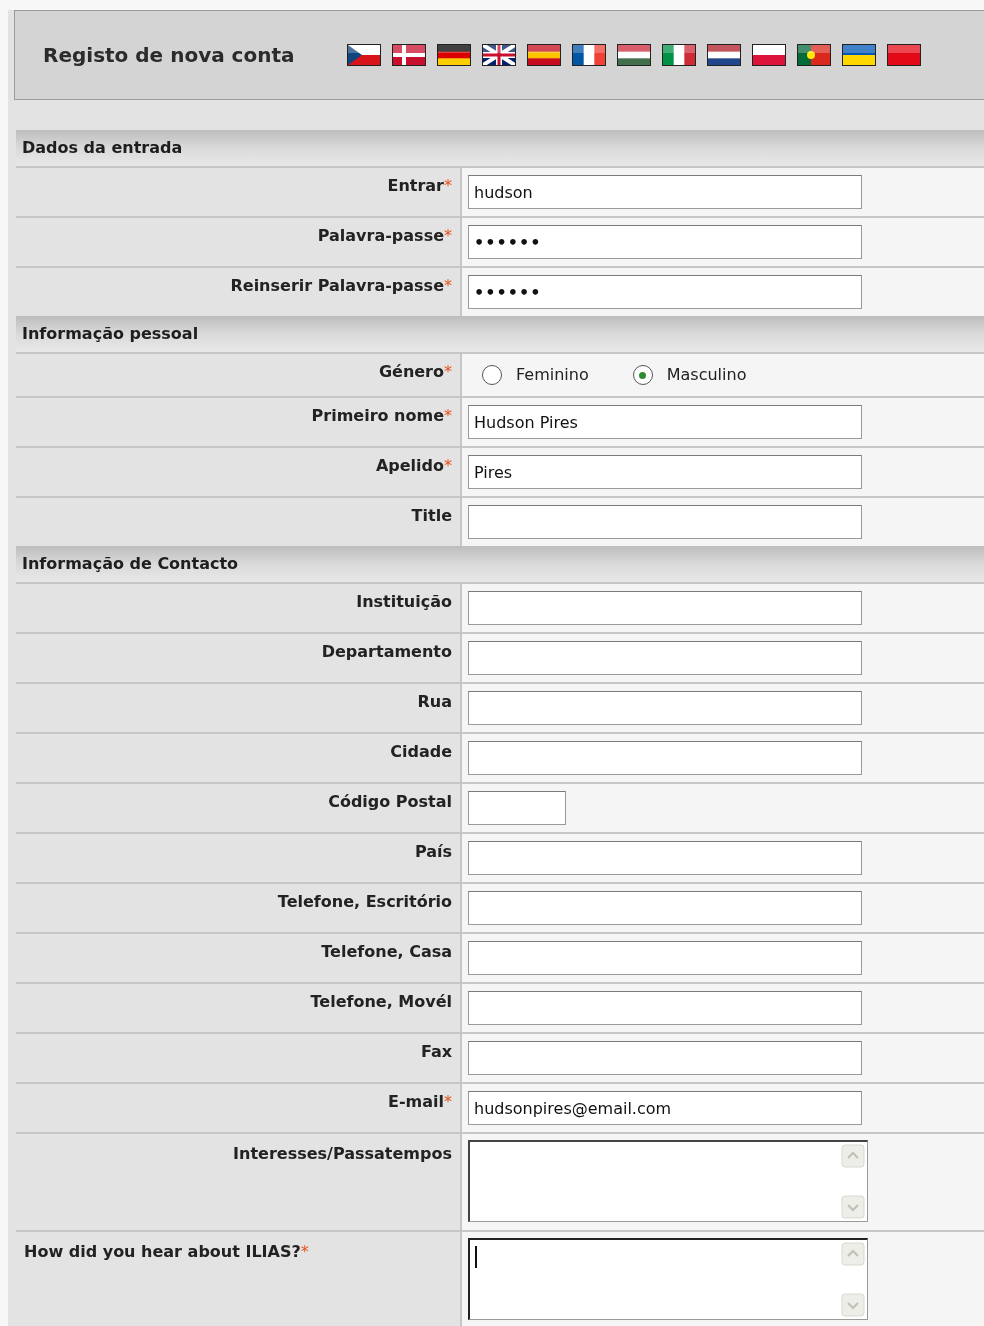 The image size is (984, 1326). I want to click on field-label: Entrar*, so click(419, 186).